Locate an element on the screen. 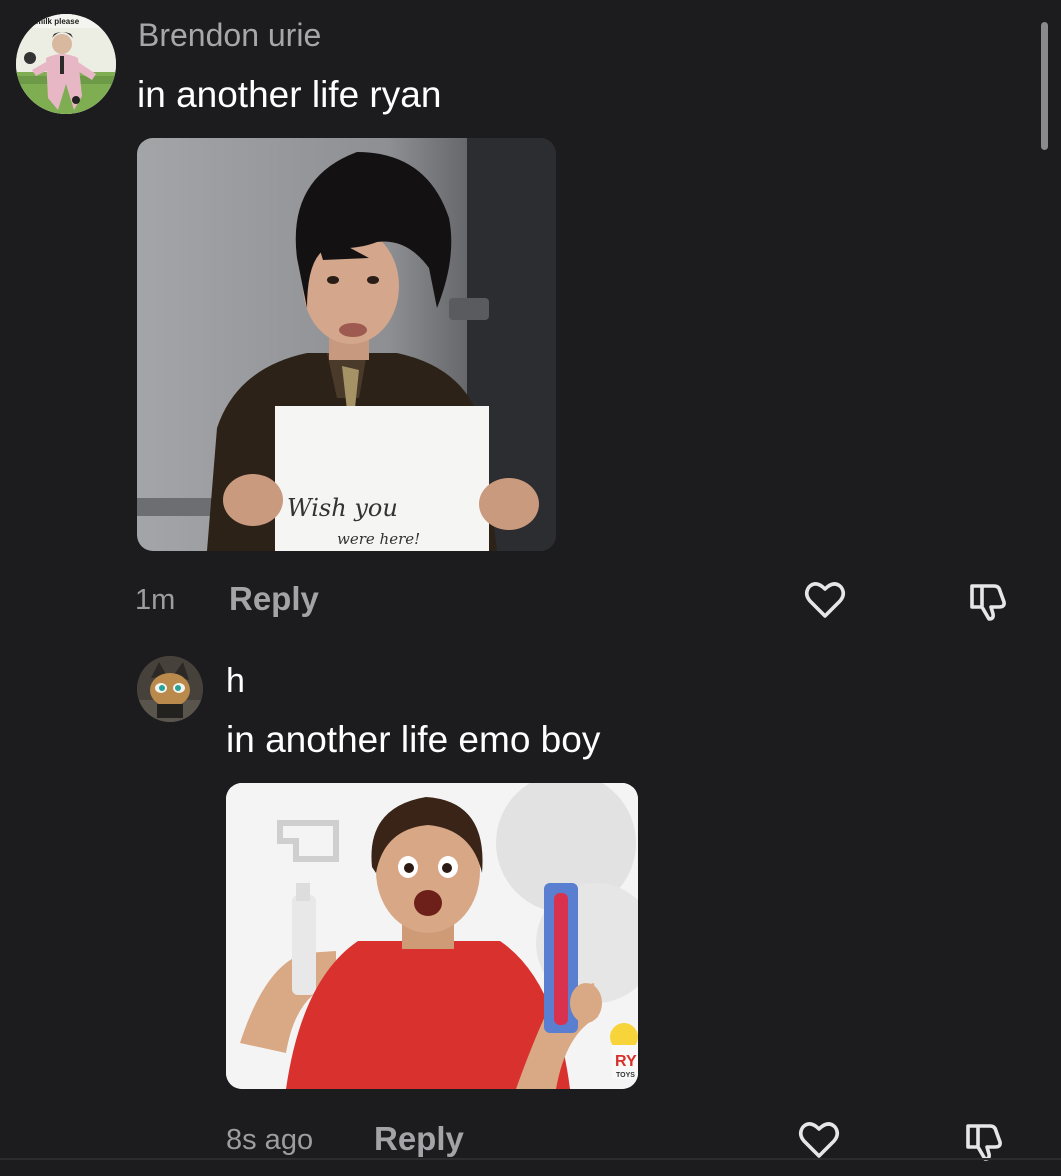  emo-boy-photo: Wish you were here! is located at coordinates (346, 344).